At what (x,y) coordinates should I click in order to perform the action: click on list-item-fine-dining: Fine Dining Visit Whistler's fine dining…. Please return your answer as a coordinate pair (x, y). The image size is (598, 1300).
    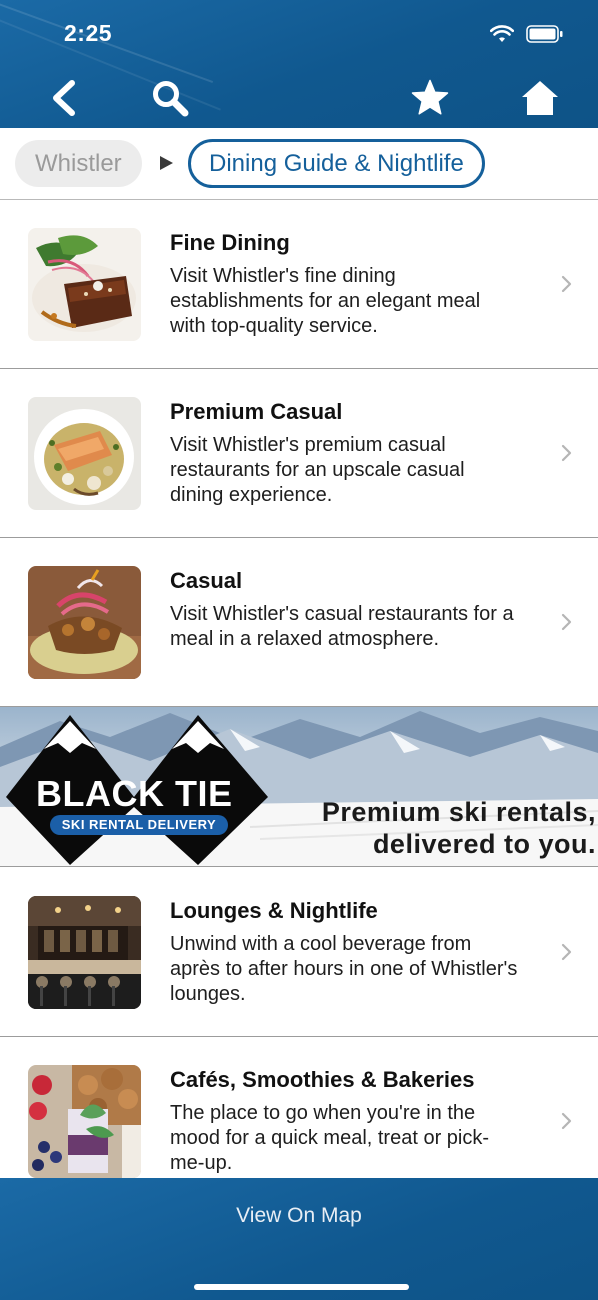
    Looking at the image, I should click on (299, 284).